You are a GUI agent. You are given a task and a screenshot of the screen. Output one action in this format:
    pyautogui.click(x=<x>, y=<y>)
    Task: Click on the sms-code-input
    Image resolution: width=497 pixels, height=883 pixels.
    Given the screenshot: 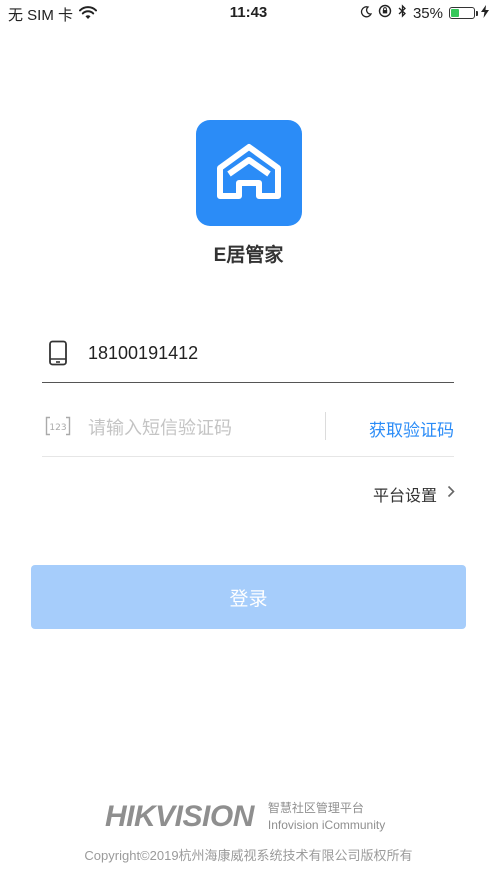 What is the action you would take?
    pyautogui.click(x=198, y=428)
    